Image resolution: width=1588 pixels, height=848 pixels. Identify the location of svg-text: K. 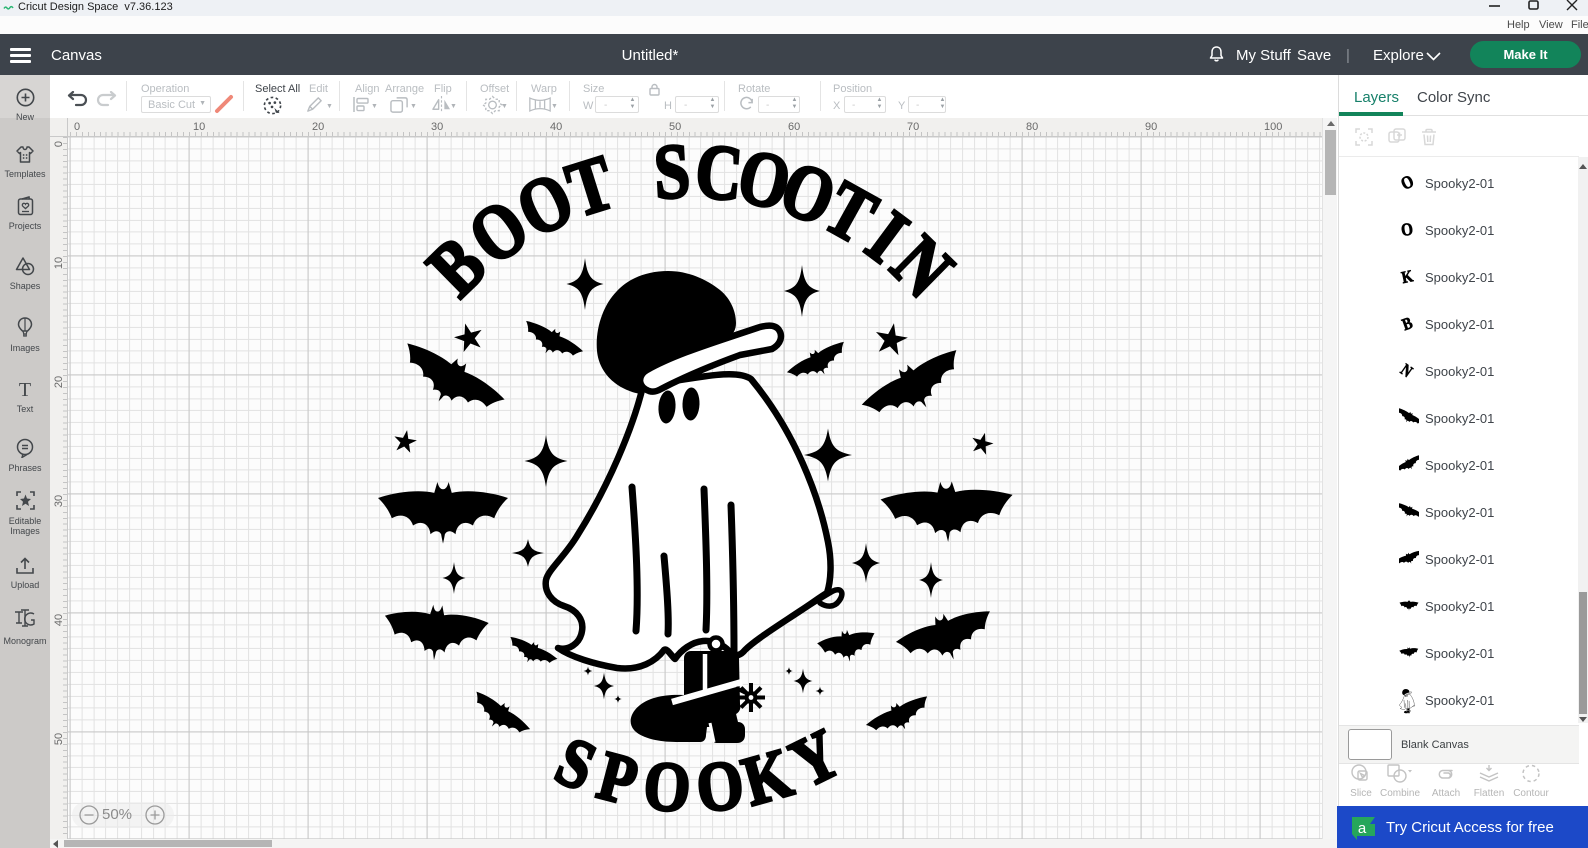
(1407, 277).